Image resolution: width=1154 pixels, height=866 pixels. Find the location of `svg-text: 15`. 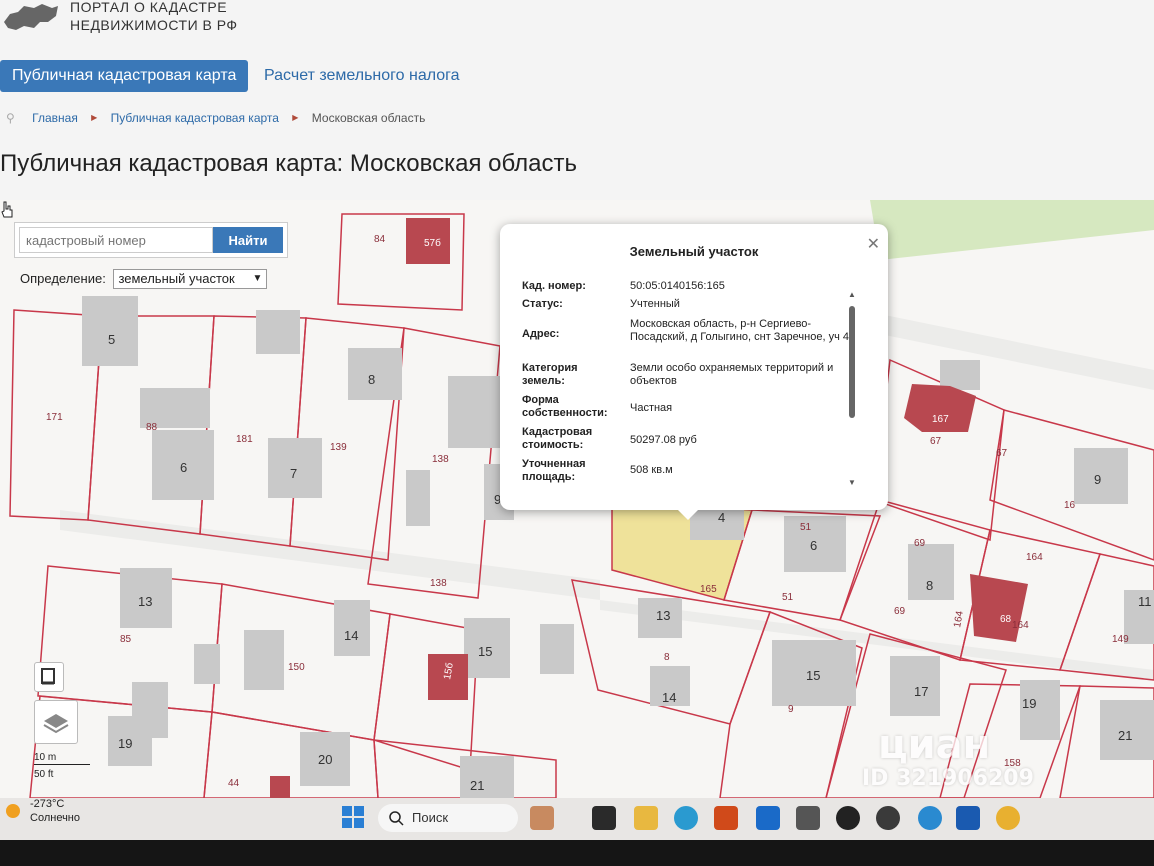

svg-text: 15 is located at coordinates (485, 651).